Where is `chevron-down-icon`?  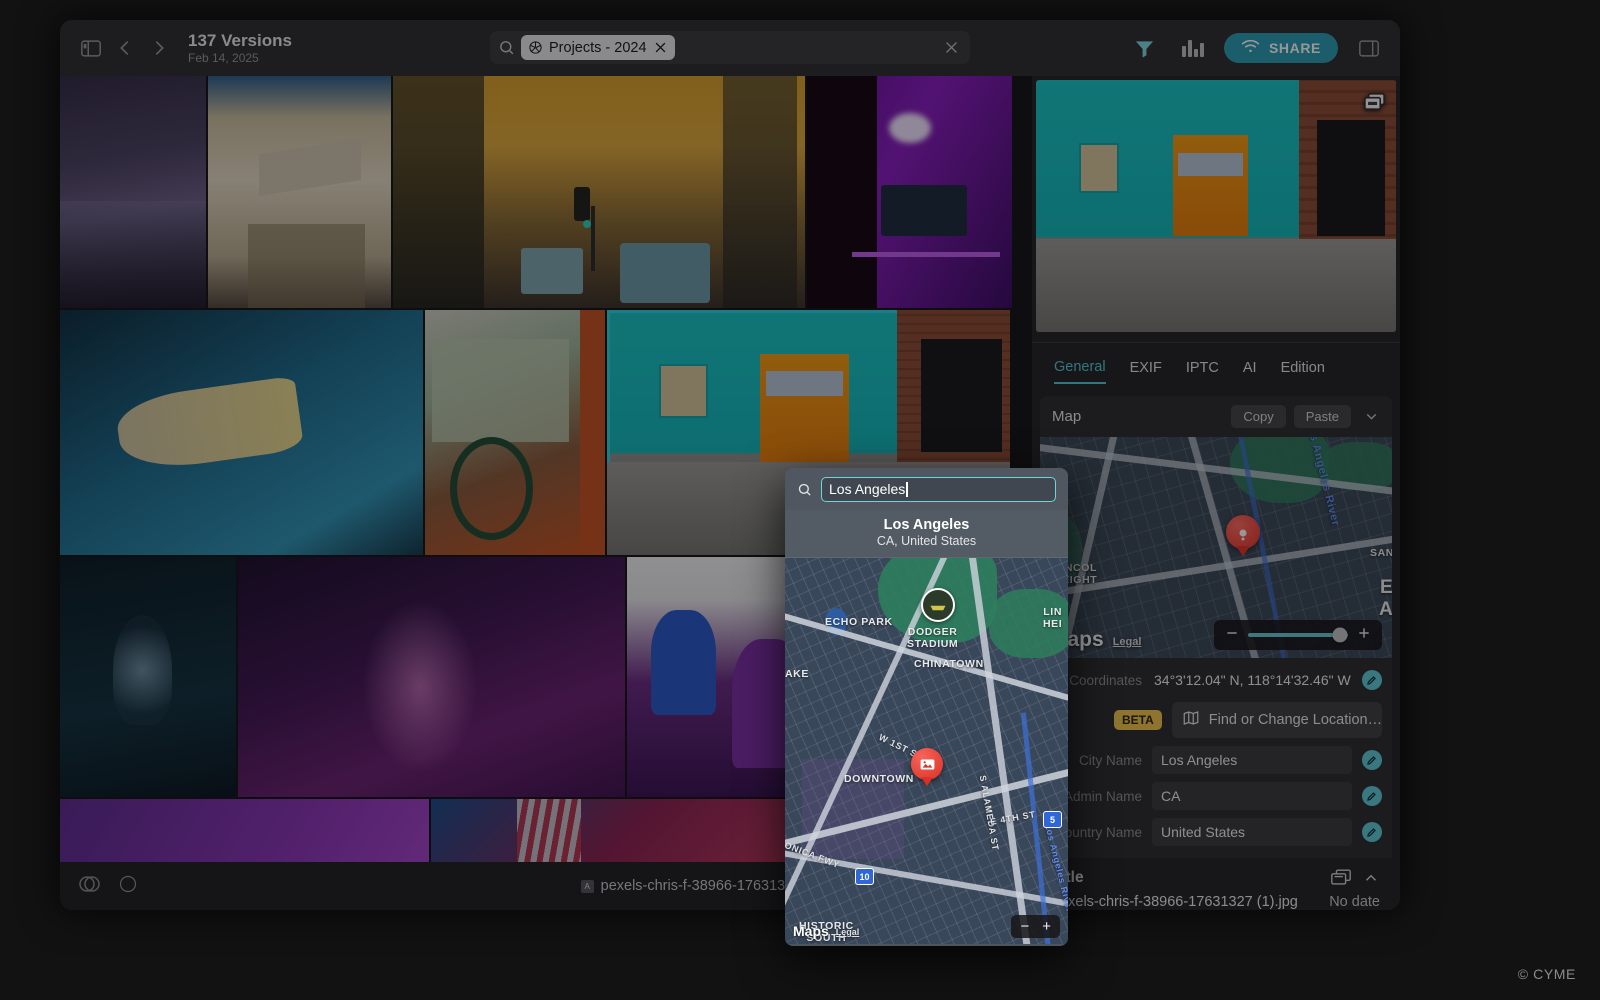 chevron-down-icon is located at coordinates (1369, 416).